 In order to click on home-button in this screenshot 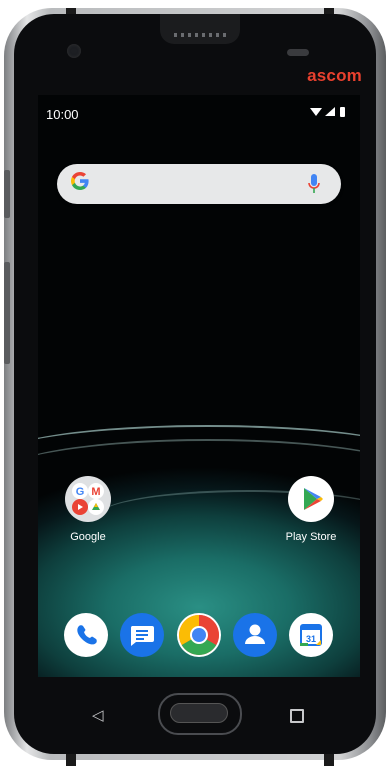, I will do `click(200, 714)`.